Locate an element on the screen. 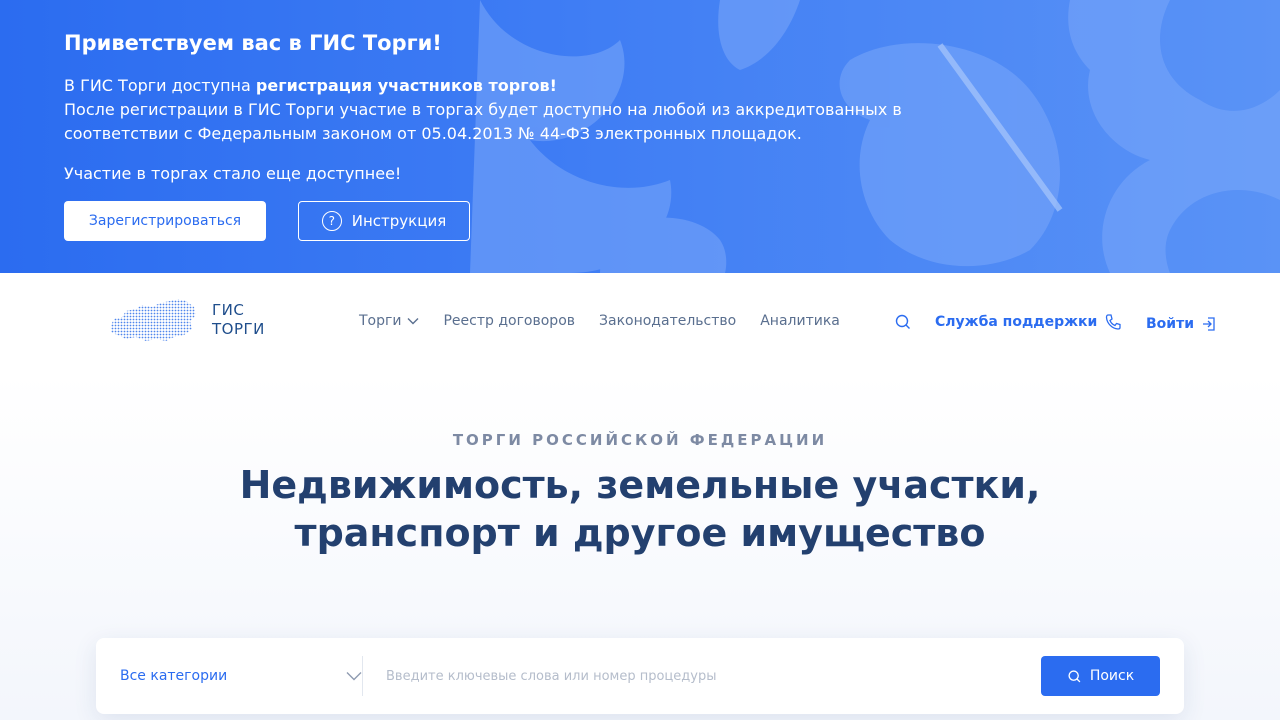 The width and height of the screenshot is (1280, 720). login-label: Войти is located at coordinates (1170, 324).